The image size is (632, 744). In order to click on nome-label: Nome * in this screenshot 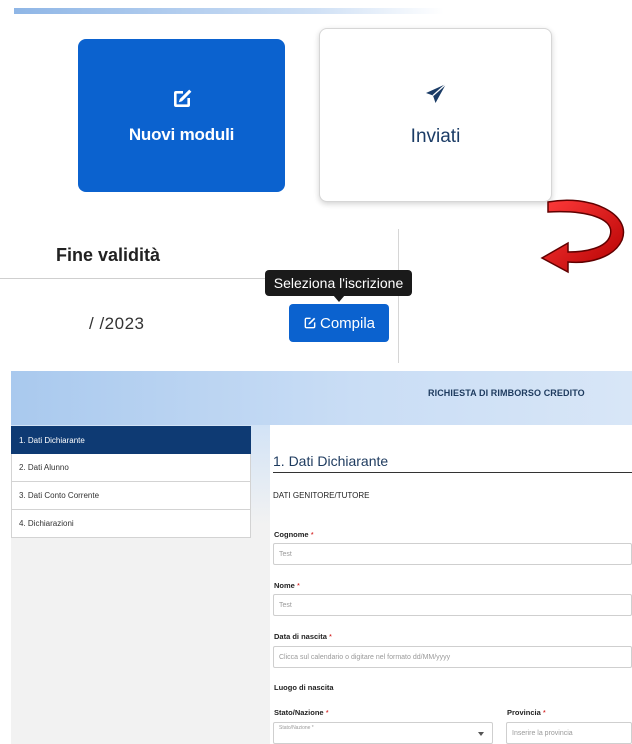, I will do `click(287, 585)`.